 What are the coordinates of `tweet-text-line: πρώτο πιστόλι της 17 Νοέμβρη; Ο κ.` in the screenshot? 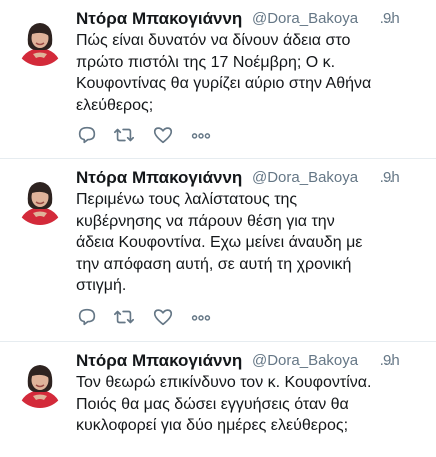 It's located at (206, 62).